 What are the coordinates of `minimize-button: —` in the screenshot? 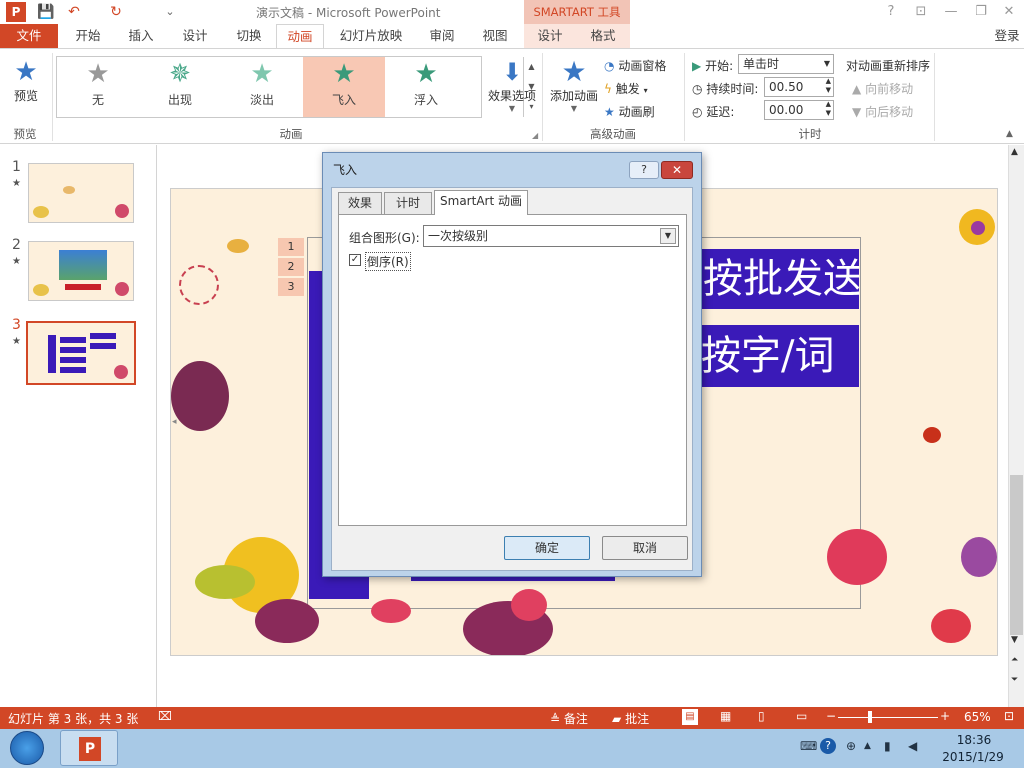 It's located at (951, 12).